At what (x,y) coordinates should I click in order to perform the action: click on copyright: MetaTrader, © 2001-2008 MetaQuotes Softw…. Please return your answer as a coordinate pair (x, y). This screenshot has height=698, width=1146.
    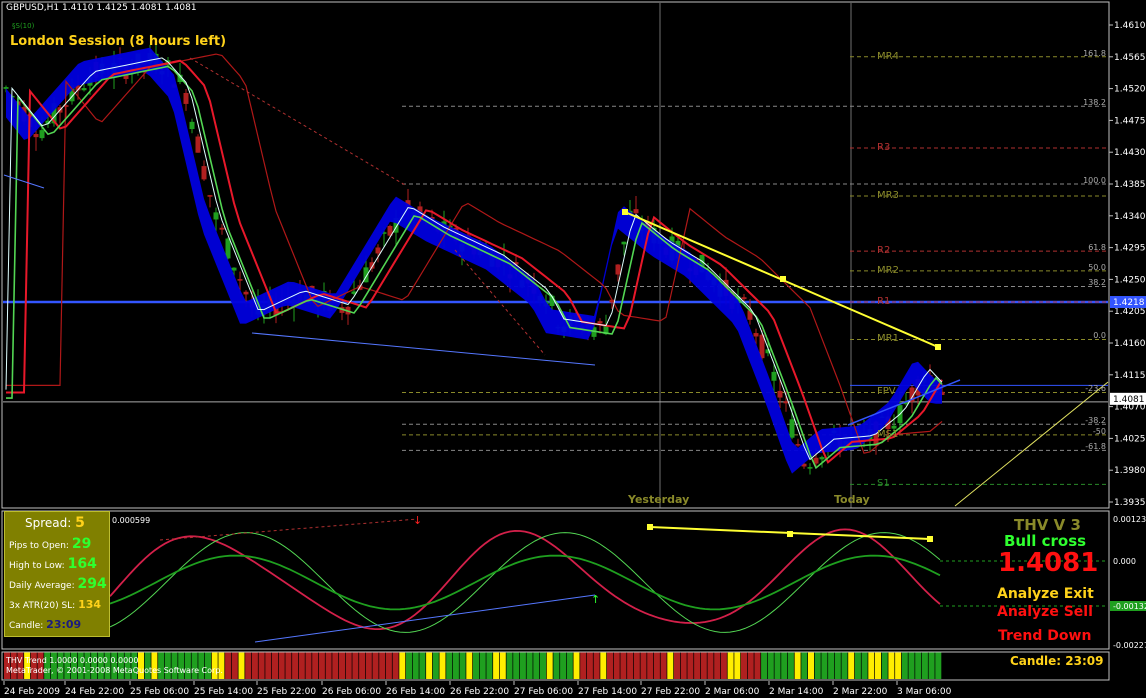
    Looking at the image, I should click on (114, 670).